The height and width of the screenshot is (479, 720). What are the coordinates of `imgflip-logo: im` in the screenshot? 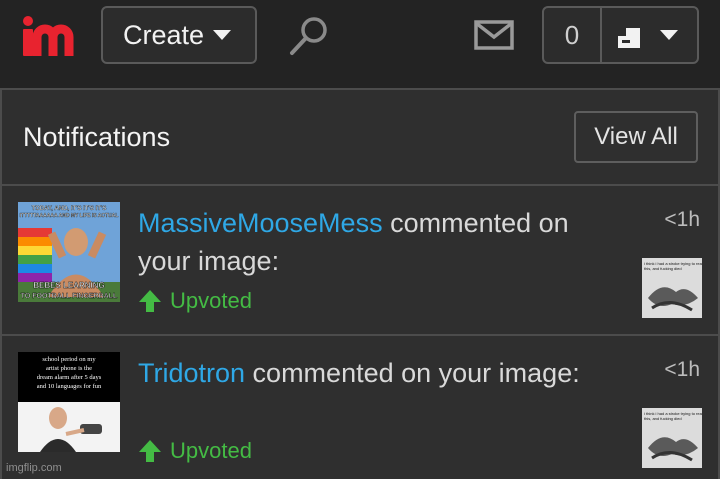 It's located at (51, 36).